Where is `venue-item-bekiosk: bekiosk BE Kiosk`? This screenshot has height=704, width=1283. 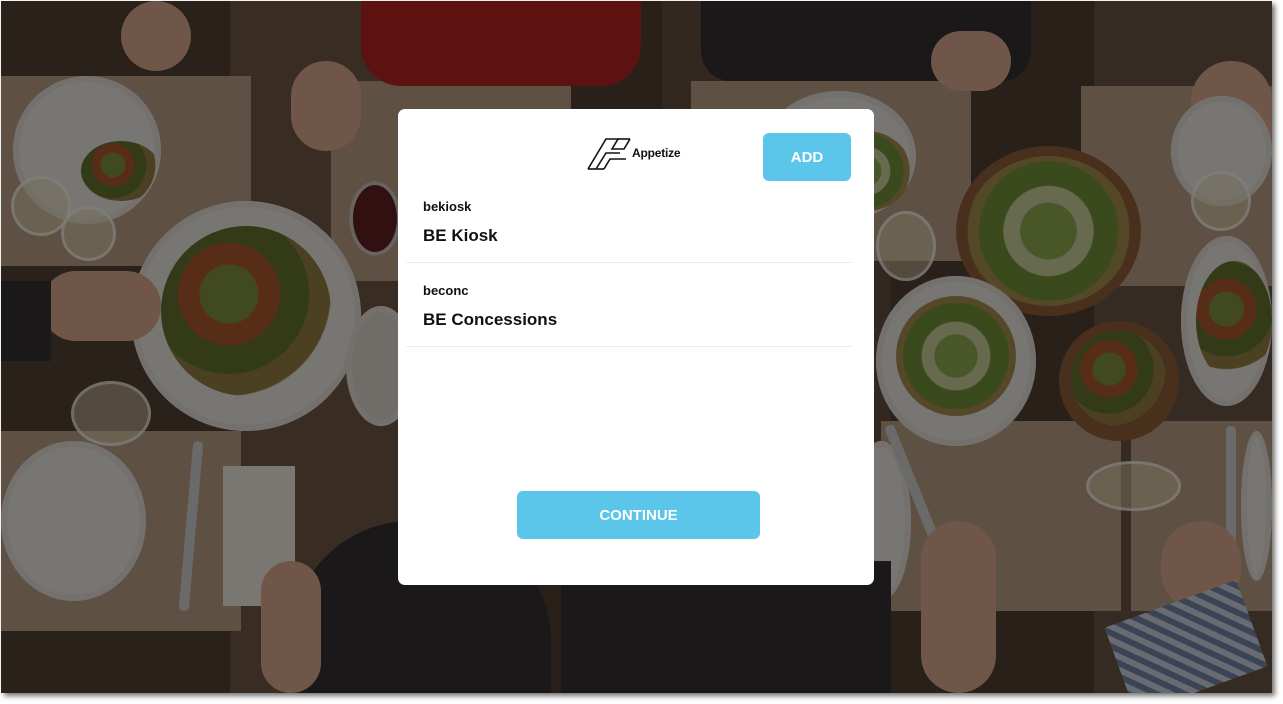
venue-item-bekiosk: bekiosk BE Kiosk is located at coordinates (629, 221).